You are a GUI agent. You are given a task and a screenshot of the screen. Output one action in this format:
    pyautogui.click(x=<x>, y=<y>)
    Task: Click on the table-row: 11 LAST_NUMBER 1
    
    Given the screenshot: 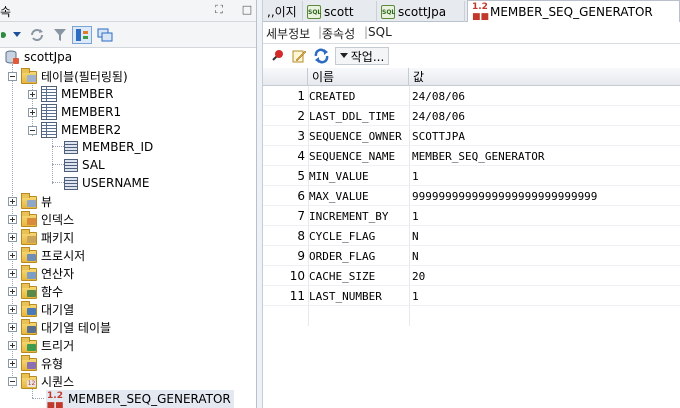 What is the action you would take?
    pyautogui.click(x=471, y=296)
    